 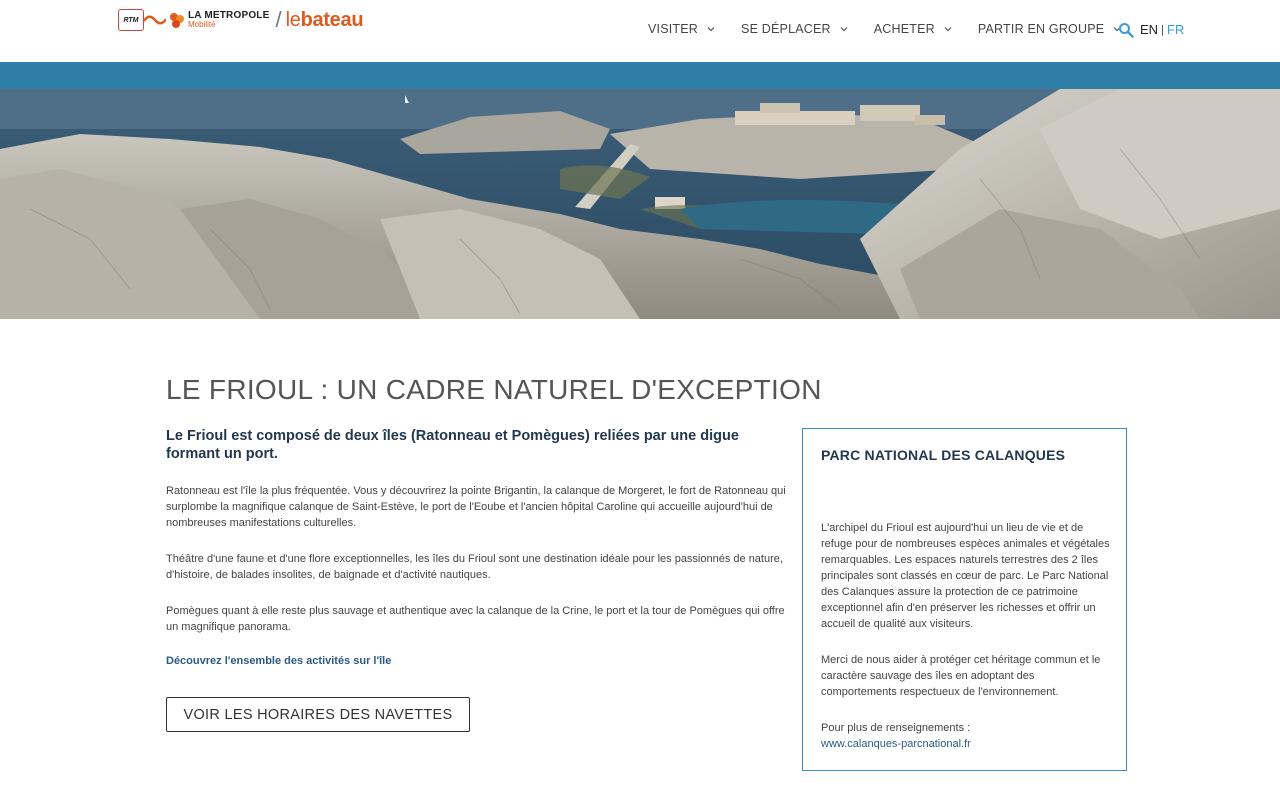 What do you see at coordinates (1175, 29) in the screenshot?
I see `lang-fr: FR` at bounding box center [1175, 29].